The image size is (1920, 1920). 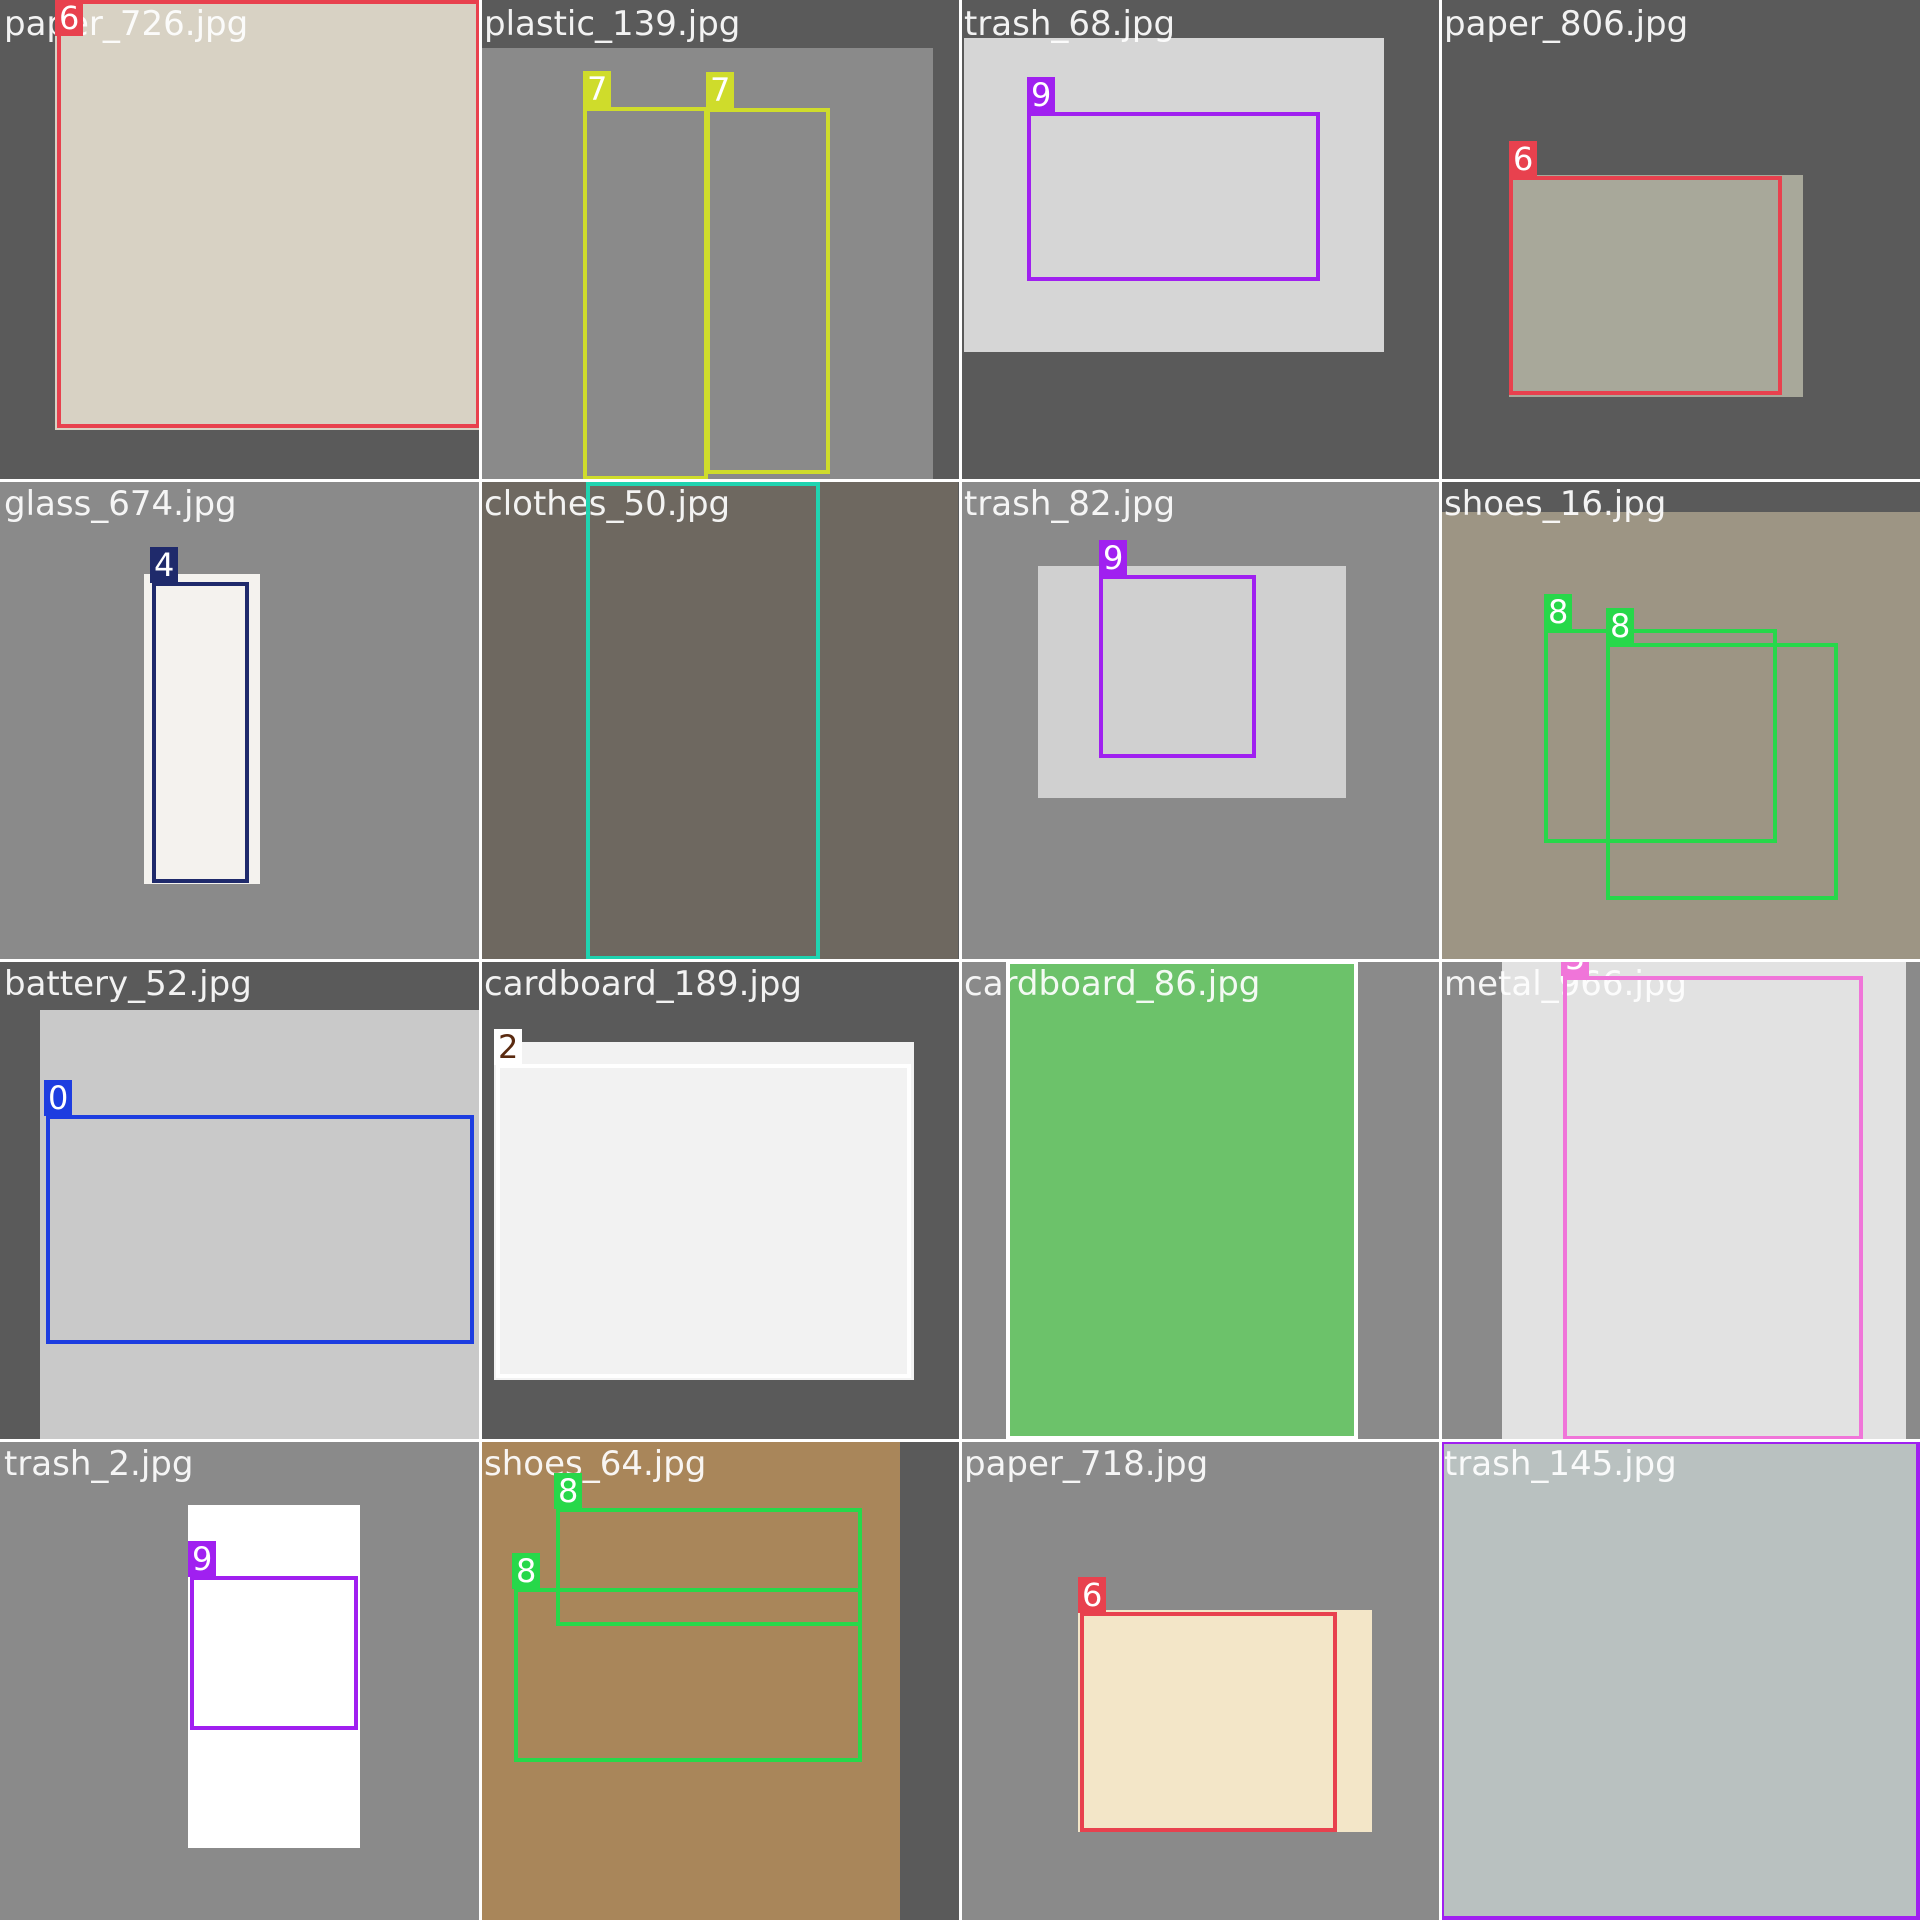 What do you see at coordinates (1086, 1464) in the screenshot?
I see `filename-label: paper_718.jpg` at bounding box center [1086, 1464].